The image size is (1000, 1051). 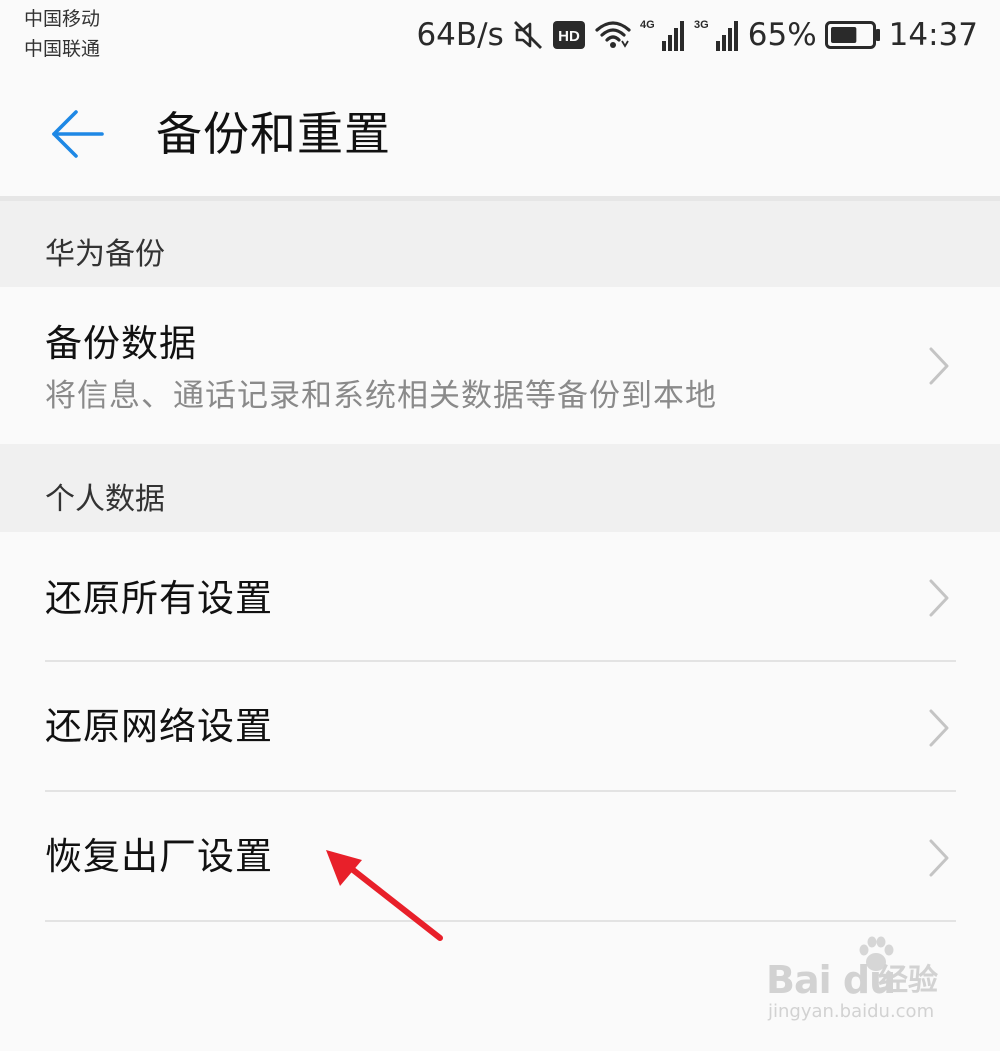 I want to click on section-title: 华为备份, so click(x=105, y=254).